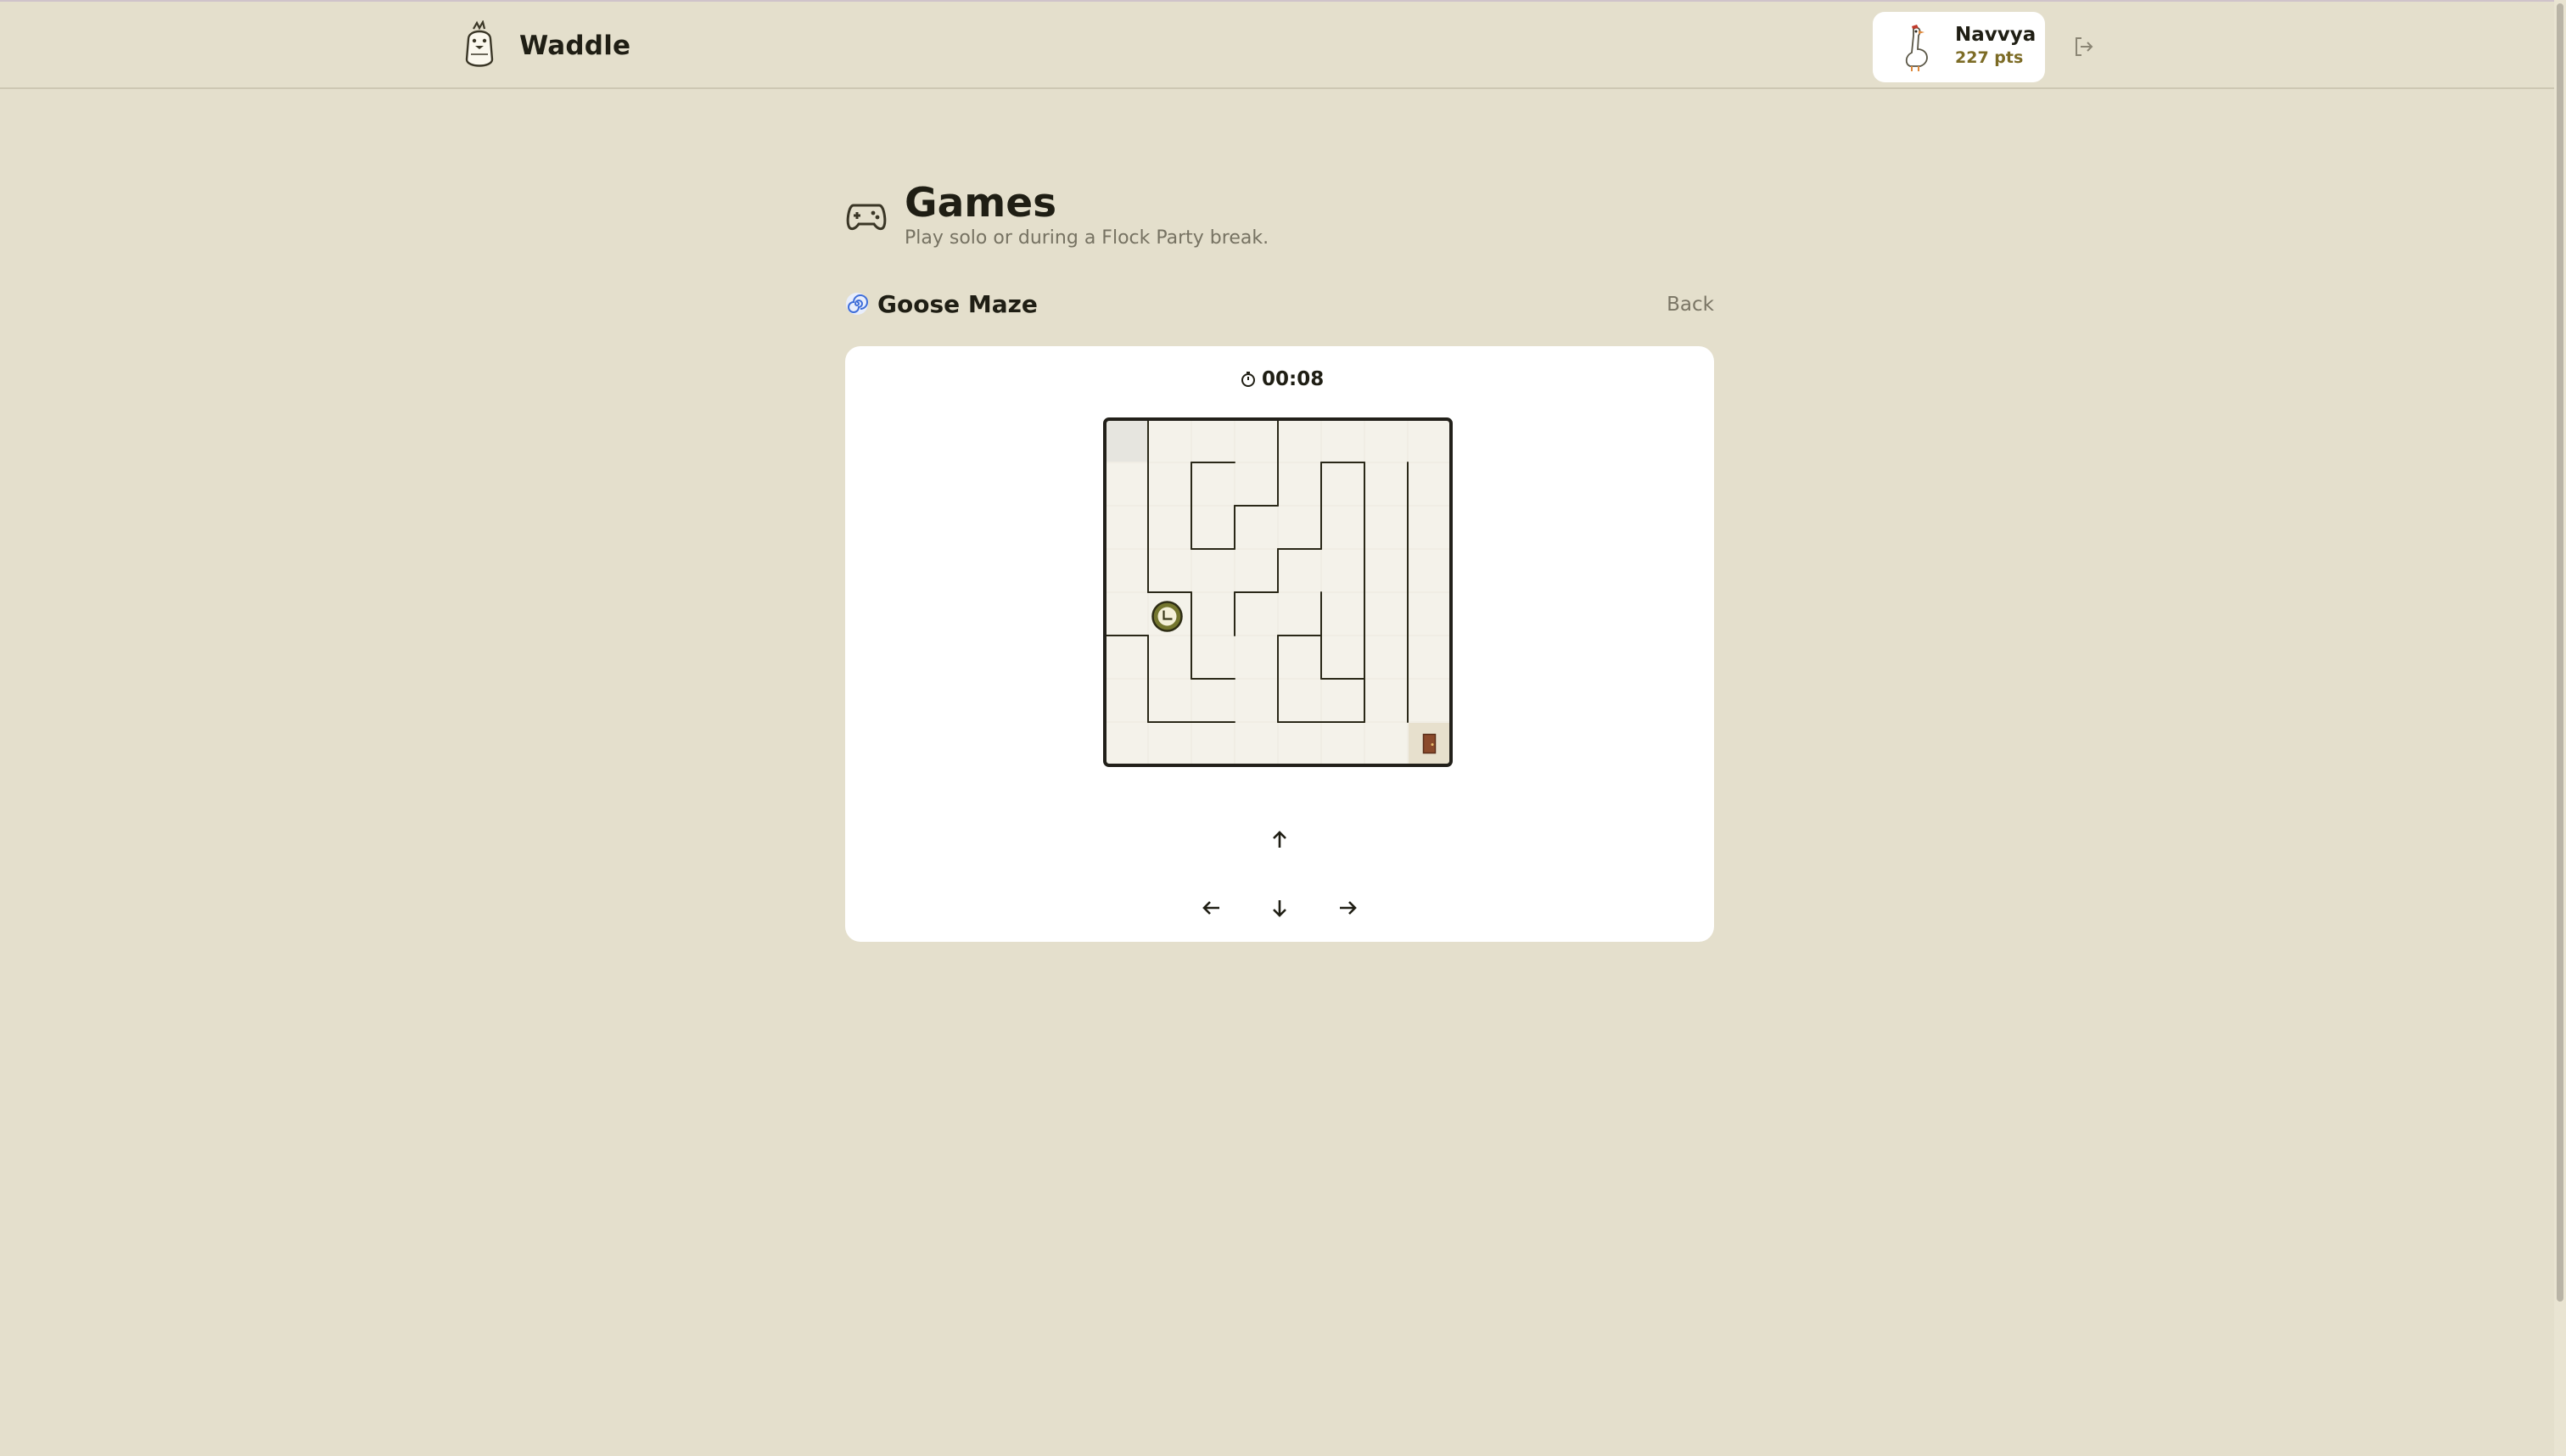 The image size is (2566, 1456). I want to click on stopwatch-icon, so click(1248, 380).